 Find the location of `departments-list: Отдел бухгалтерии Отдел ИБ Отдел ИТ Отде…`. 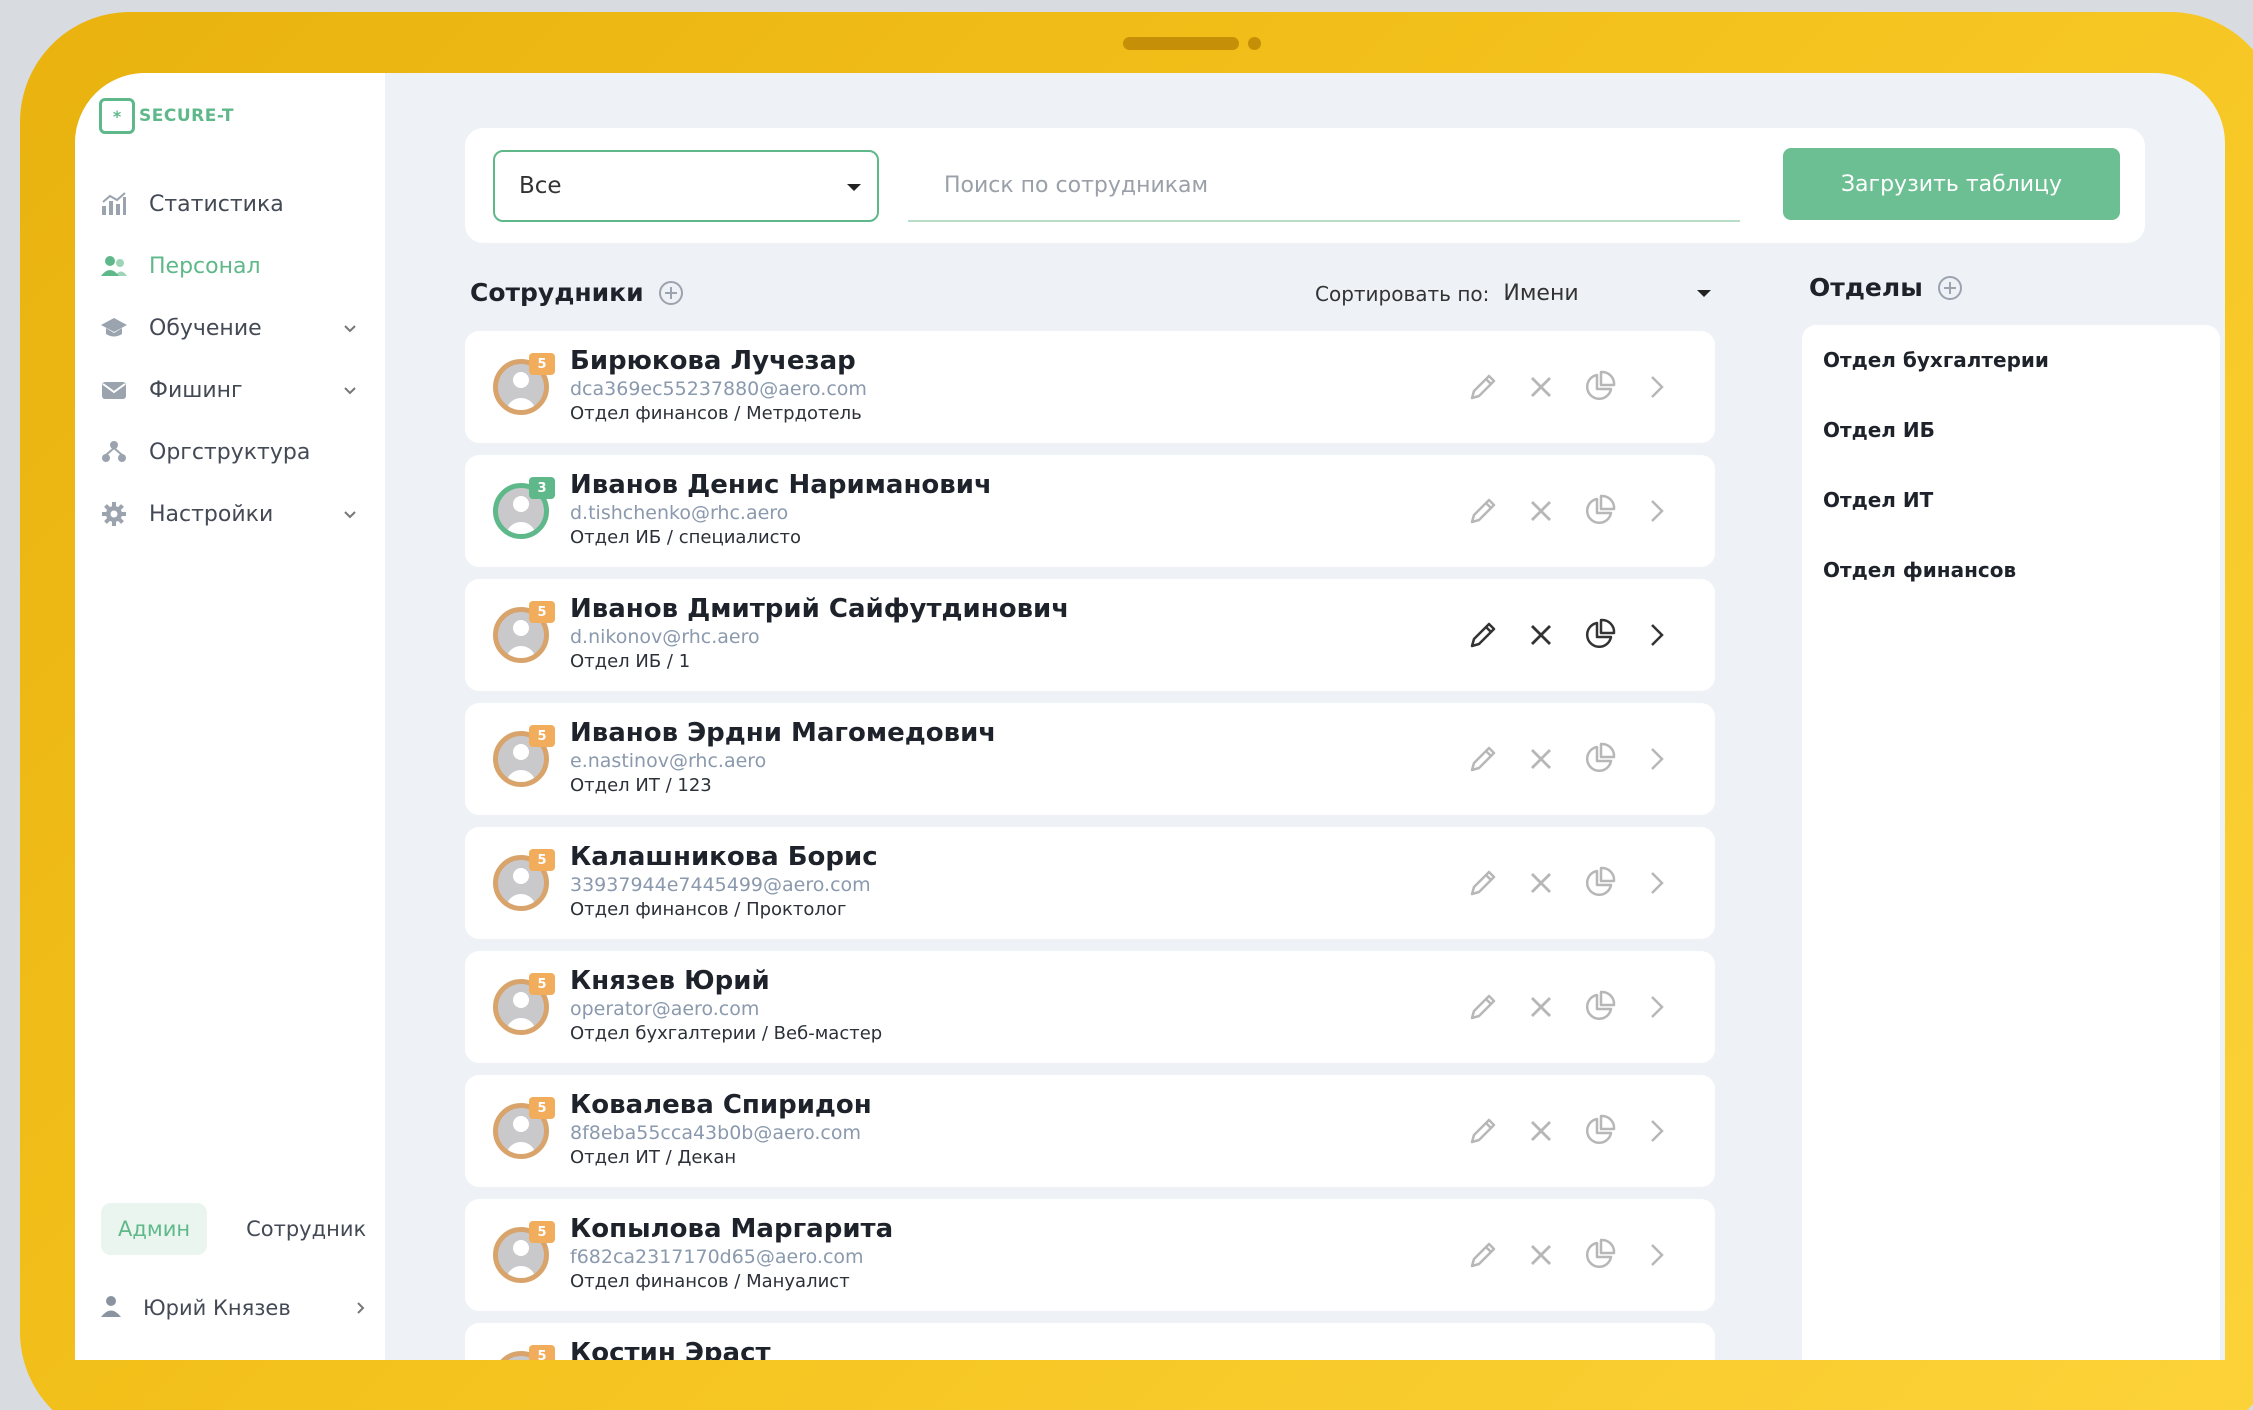

departments-list: Отдел бухгалтерии Отдел ИБ Отдел ИТ Отде… is located at coordinates (2011, 842).